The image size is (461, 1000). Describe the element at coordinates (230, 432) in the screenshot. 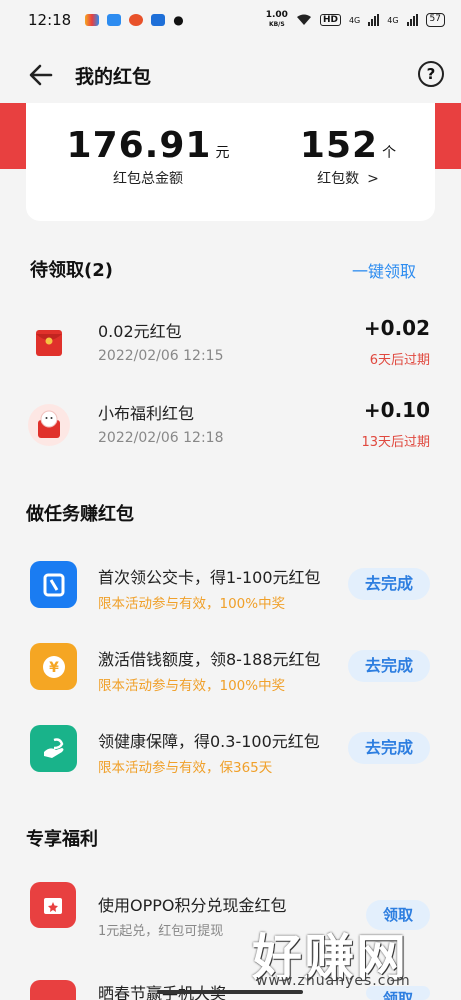

I see `pending-item: 小布福利红包 2022/02/06 12:18 +0.10 13天后过期` at that location.